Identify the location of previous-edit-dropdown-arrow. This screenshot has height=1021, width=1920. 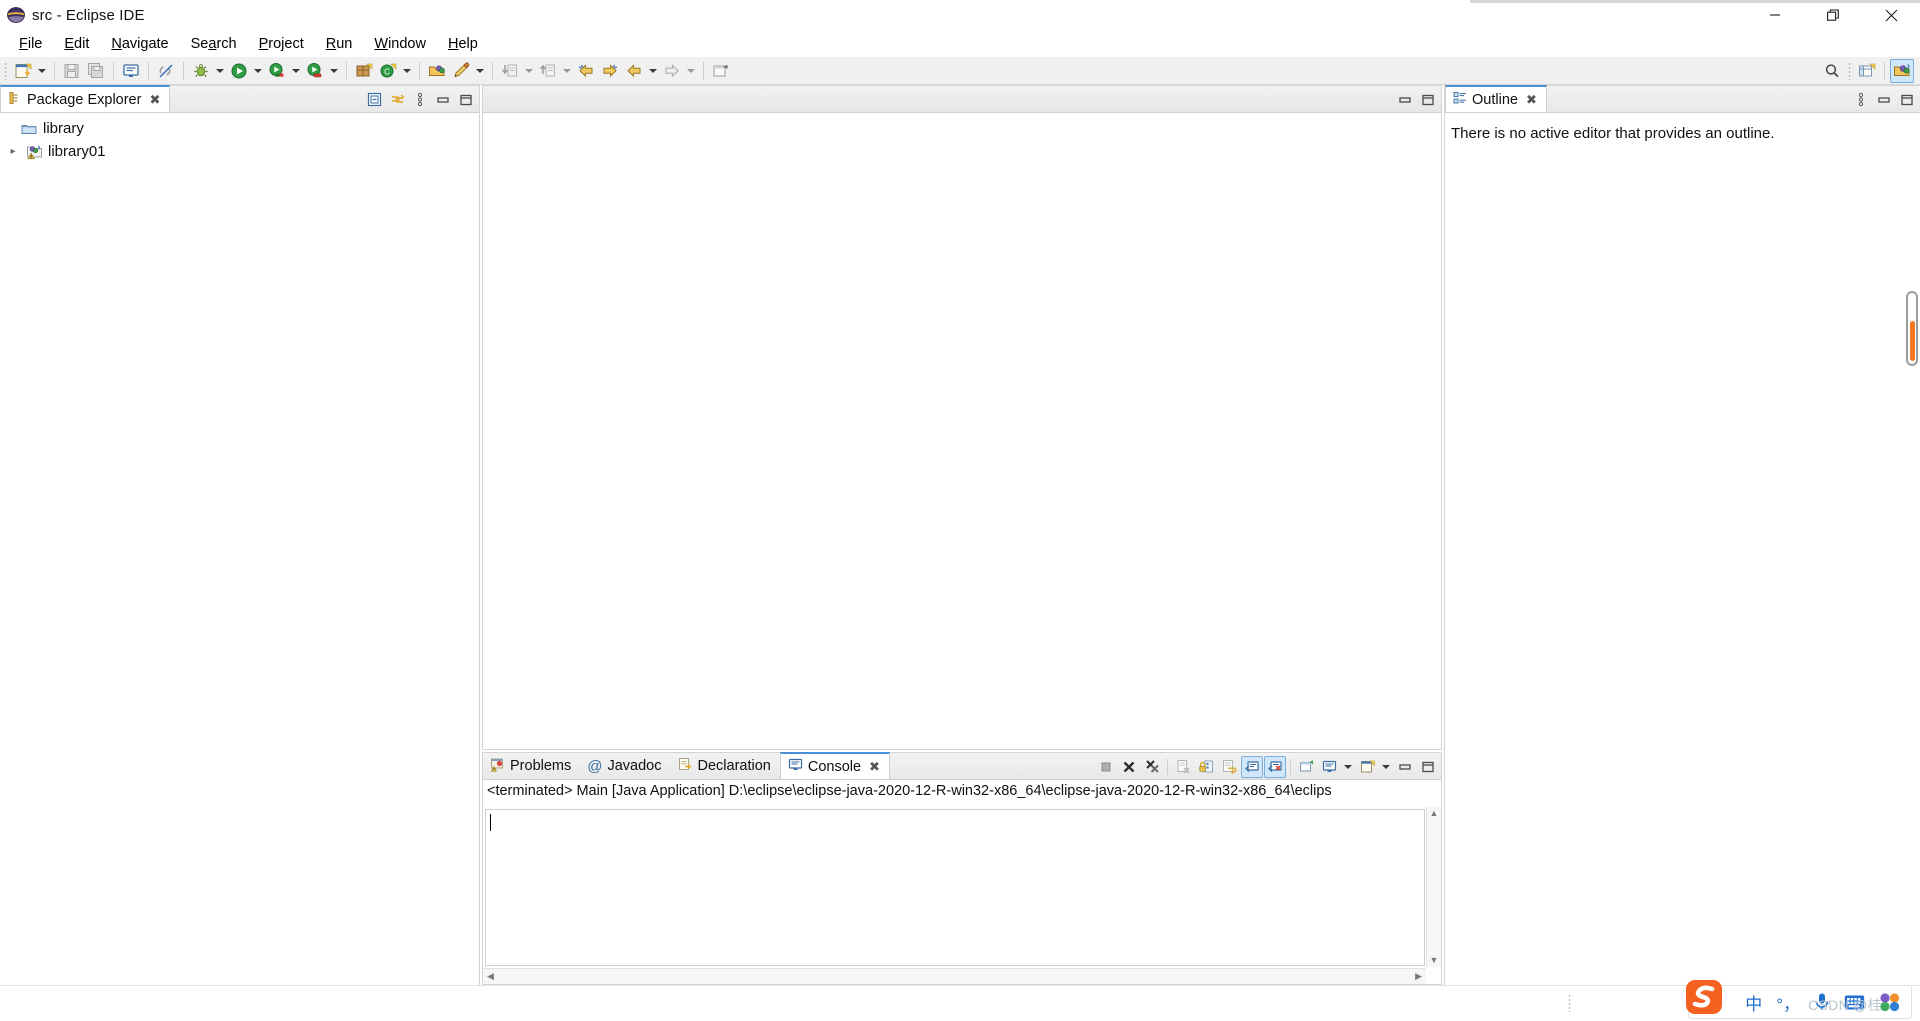
(653, 71).